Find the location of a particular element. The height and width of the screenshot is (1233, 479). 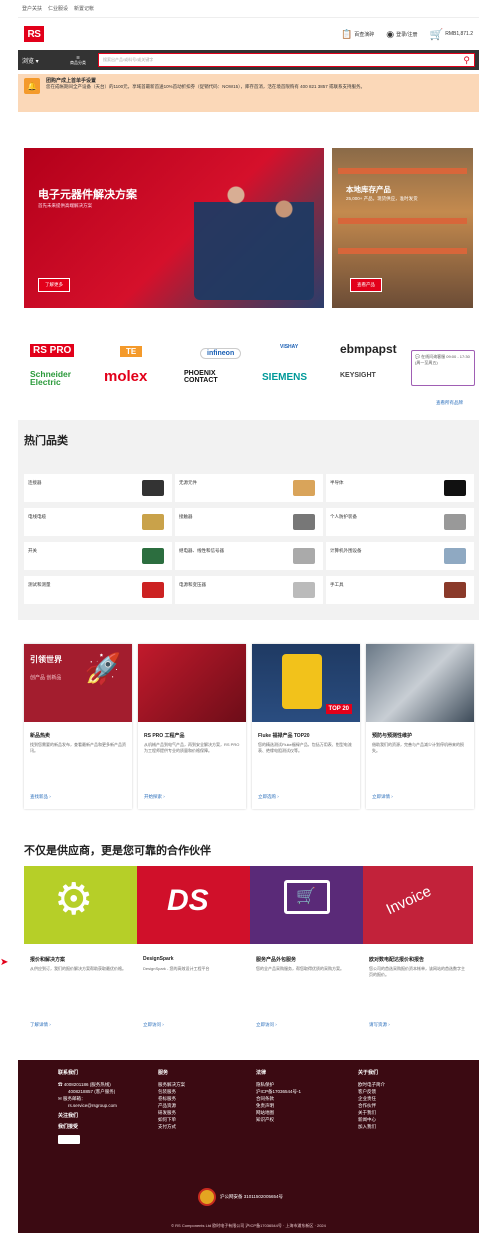

brand-vishay: VISHAY is located at coordinates (289, 347).